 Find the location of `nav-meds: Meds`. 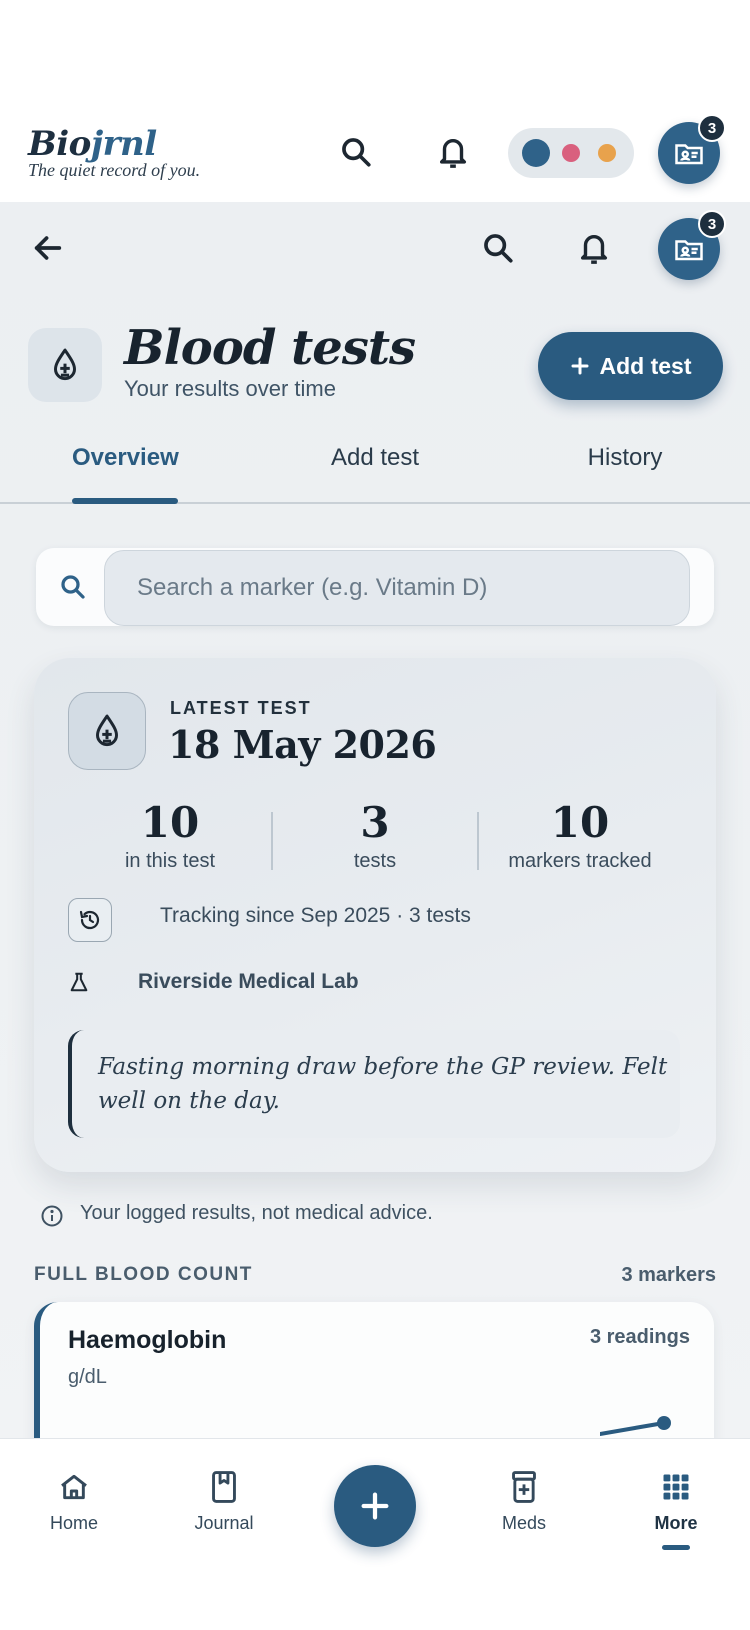

nav-meds: Meds is located at coordinates (524, 1501).